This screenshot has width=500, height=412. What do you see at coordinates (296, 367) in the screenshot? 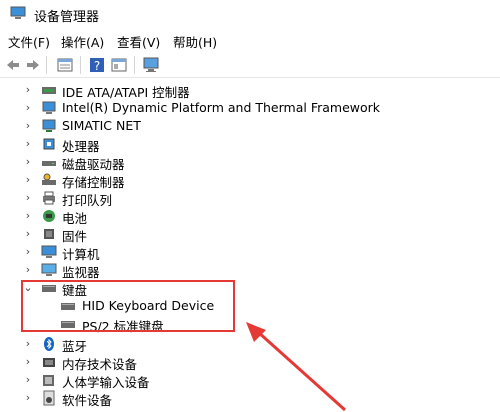
I see `annotation-arrow-icon` at bounding box center [296, 367].